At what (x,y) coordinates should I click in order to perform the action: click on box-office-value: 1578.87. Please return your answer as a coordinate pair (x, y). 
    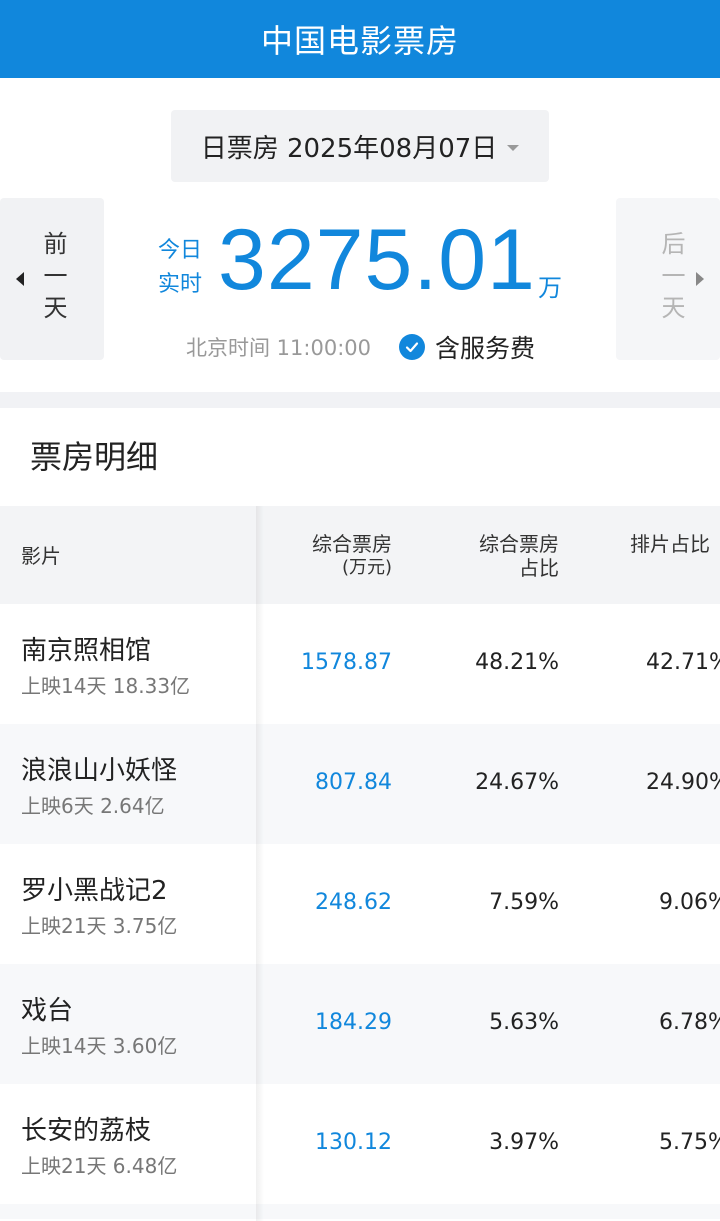
    Looking at the image, I should click on (346, 662).